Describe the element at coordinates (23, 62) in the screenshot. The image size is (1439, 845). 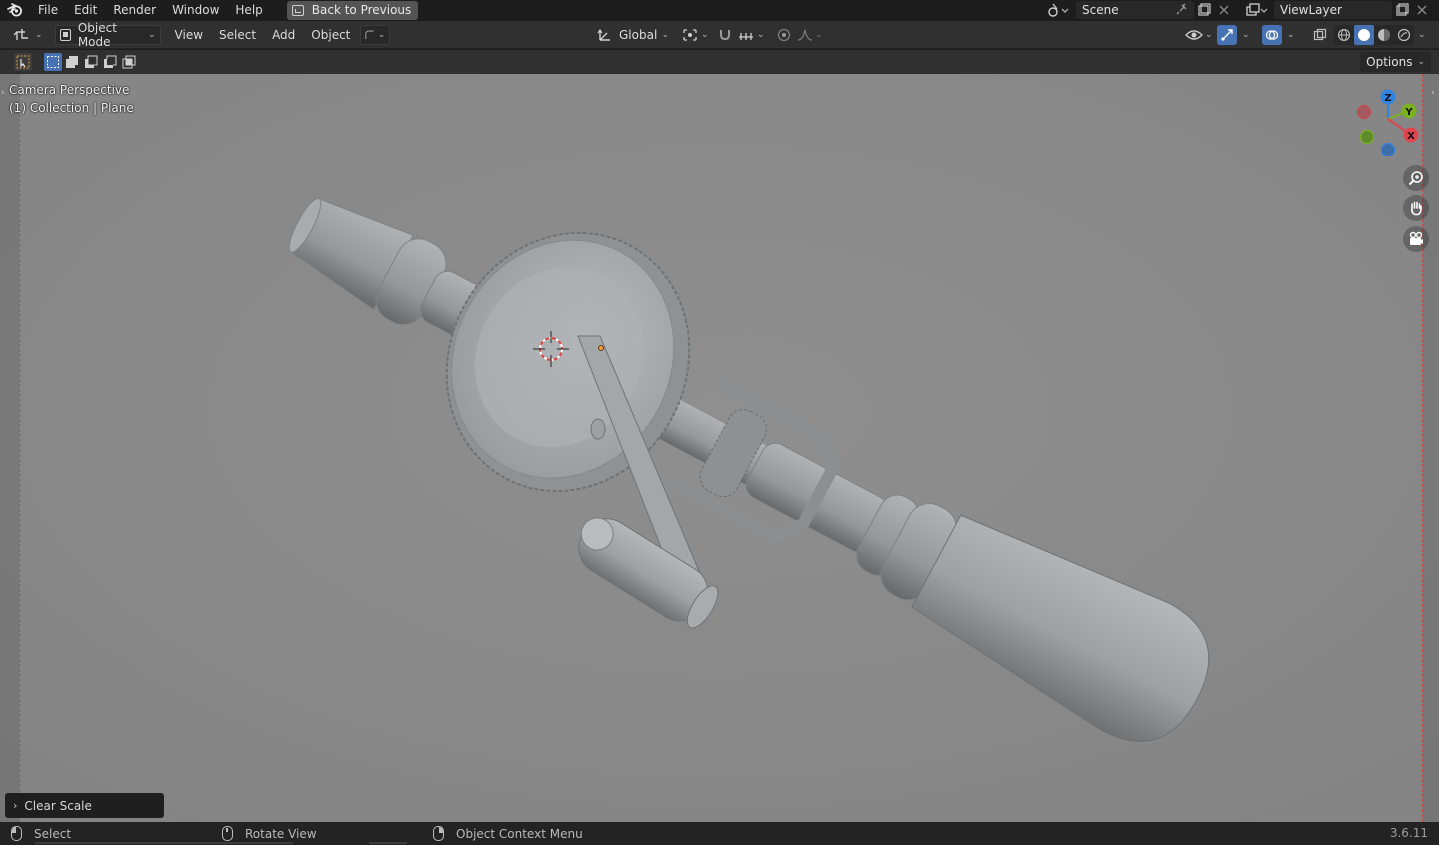
I see `active-tool-select-box` at that location.